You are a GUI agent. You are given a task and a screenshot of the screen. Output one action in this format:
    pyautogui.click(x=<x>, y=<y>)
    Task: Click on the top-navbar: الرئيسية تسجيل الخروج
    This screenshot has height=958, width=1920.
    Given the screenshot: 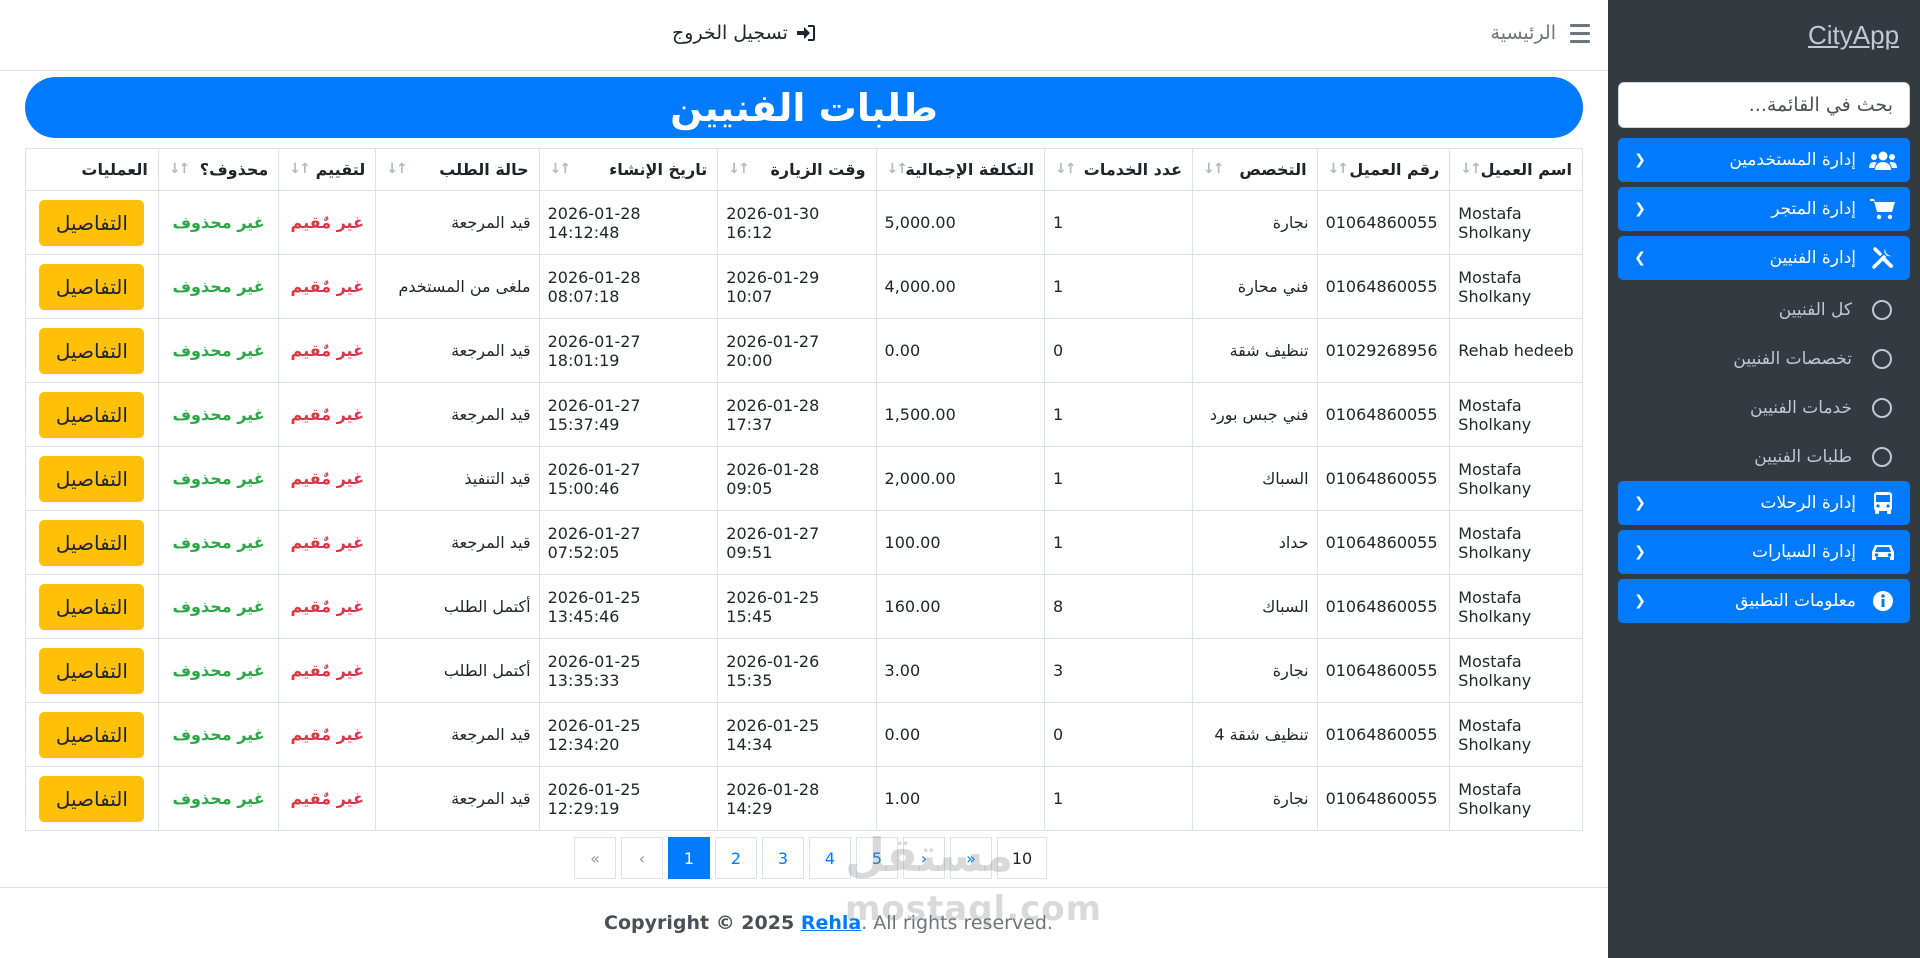 What is the action you would take?
    pyautogui.click(x=804, y=35)
    